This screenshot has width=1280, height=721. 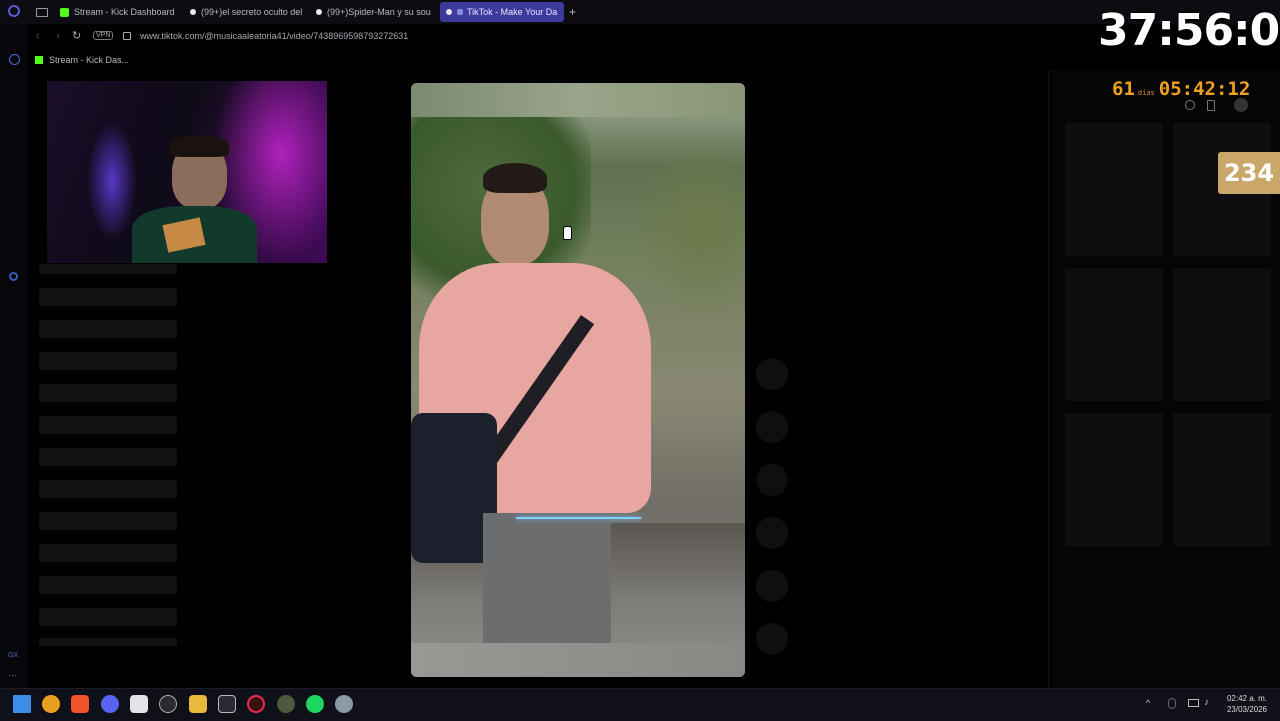 What do you see at coordinates (256, 704) in the screenshot?
I see `opera-gx-icon` at bounding box center [256, 704].